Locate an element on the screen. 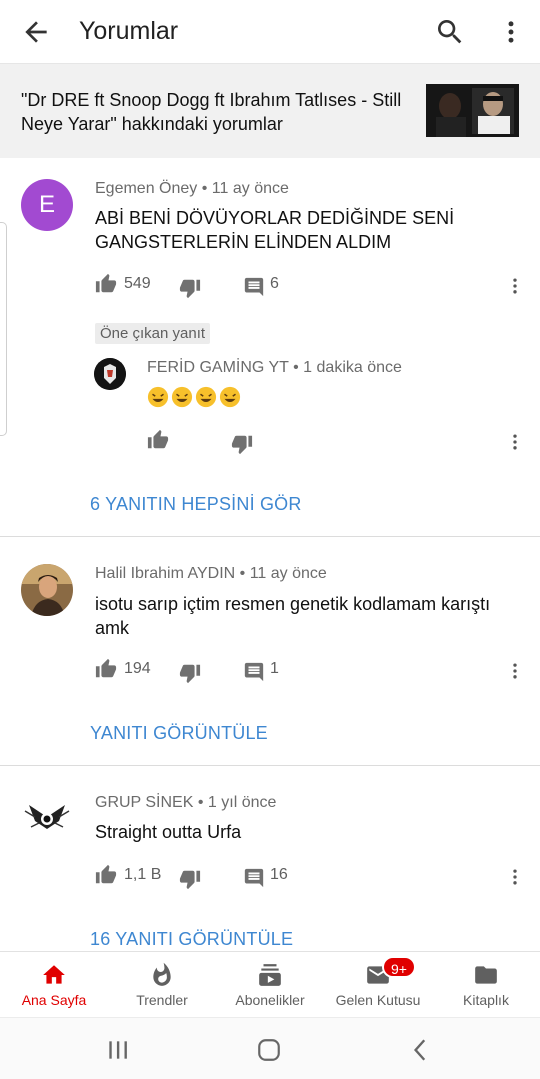 This screenshot has width=540, height=1079. comment-time: 1 yıl önce is located at coordinates (242, 802).